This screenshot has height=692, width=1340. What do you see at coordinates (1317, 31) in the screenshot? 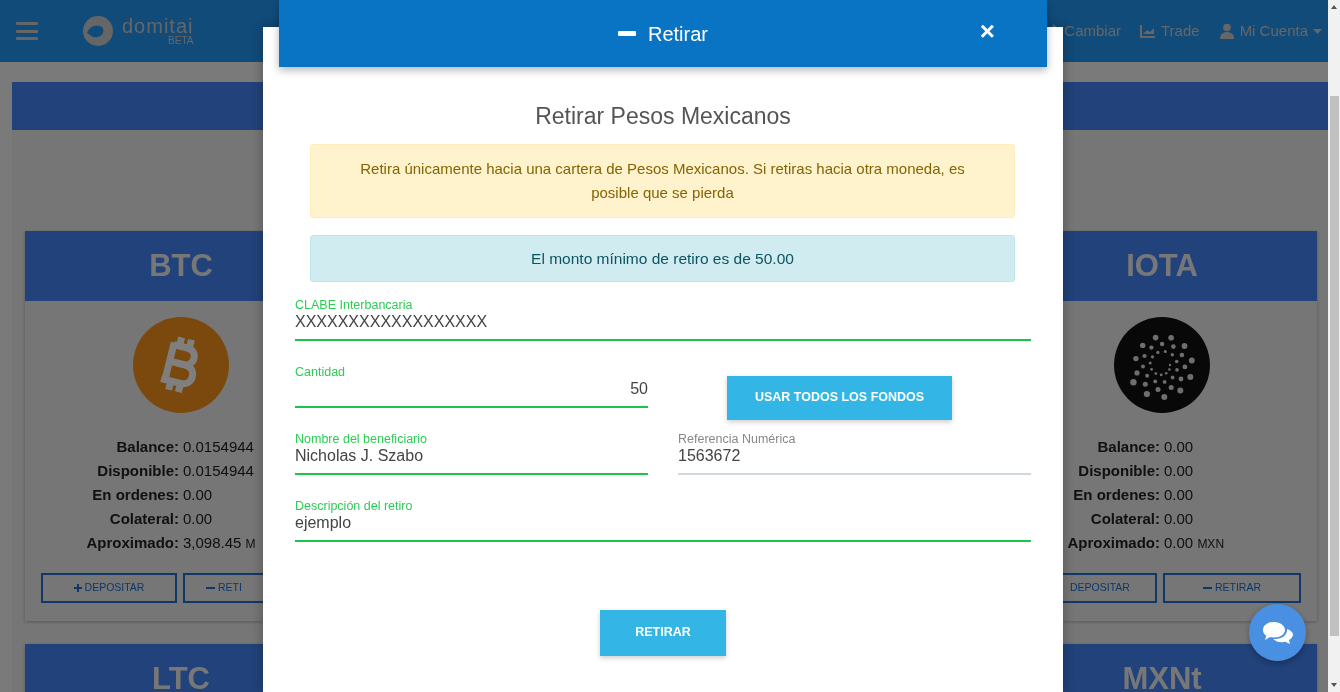
I see `caret-icon` at bounding box center [1317, 31].